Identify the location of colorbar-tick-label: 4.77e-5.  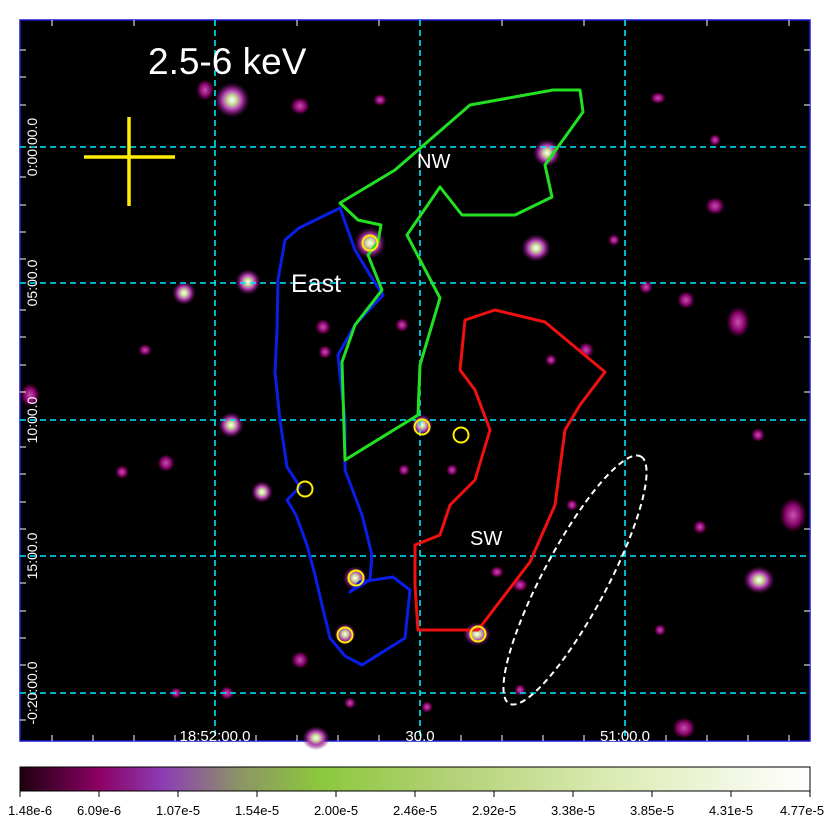
(802, 810).